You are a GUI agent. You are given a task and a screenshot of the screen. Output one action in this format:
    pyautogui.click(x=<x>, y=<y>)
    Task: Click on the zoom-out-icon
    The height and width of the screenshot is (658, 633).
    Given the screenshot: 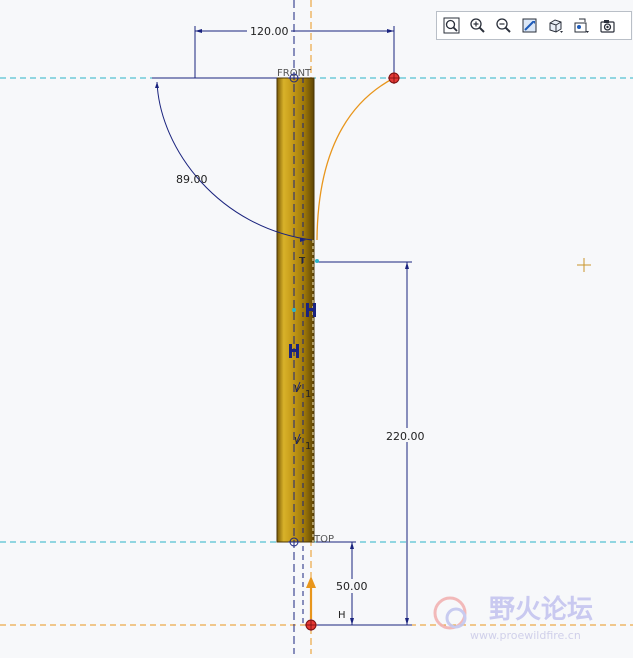 What is the action you would take?
    pyautogui.click(x=503, y=25)
    